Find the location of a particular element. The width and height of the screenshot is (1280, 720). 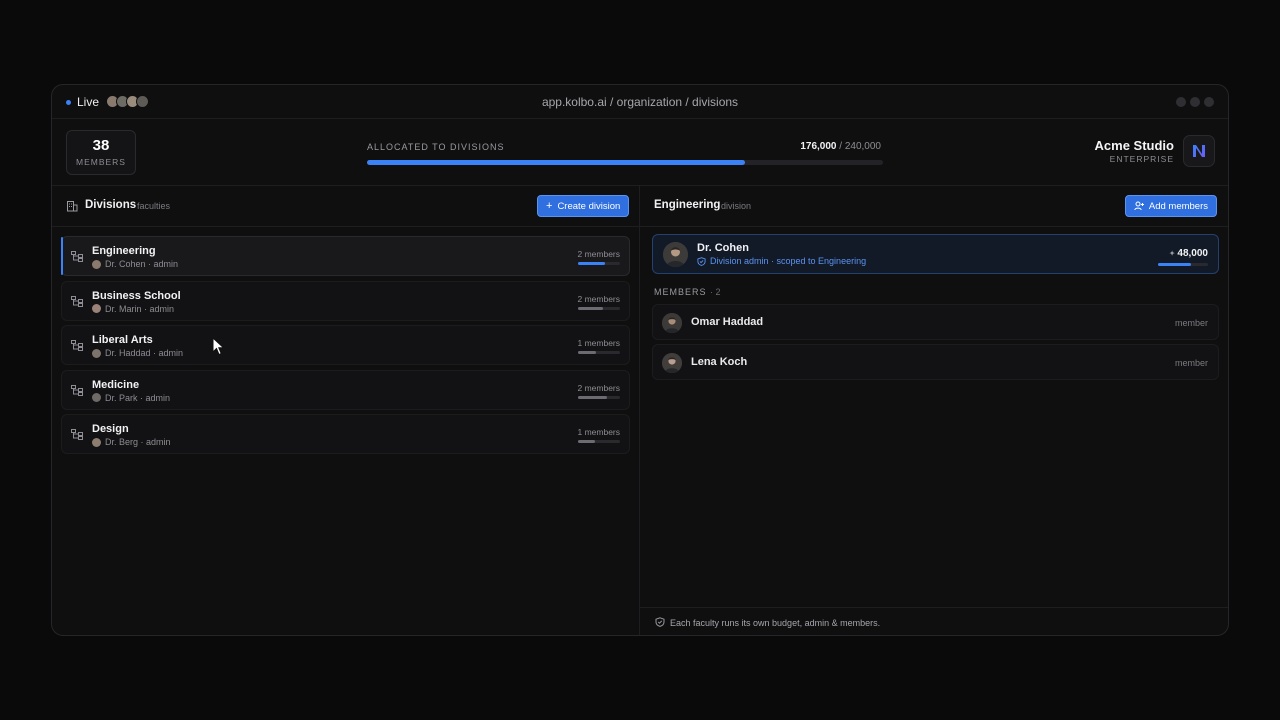

division-name: Business School is located at coordinates (136, 295).